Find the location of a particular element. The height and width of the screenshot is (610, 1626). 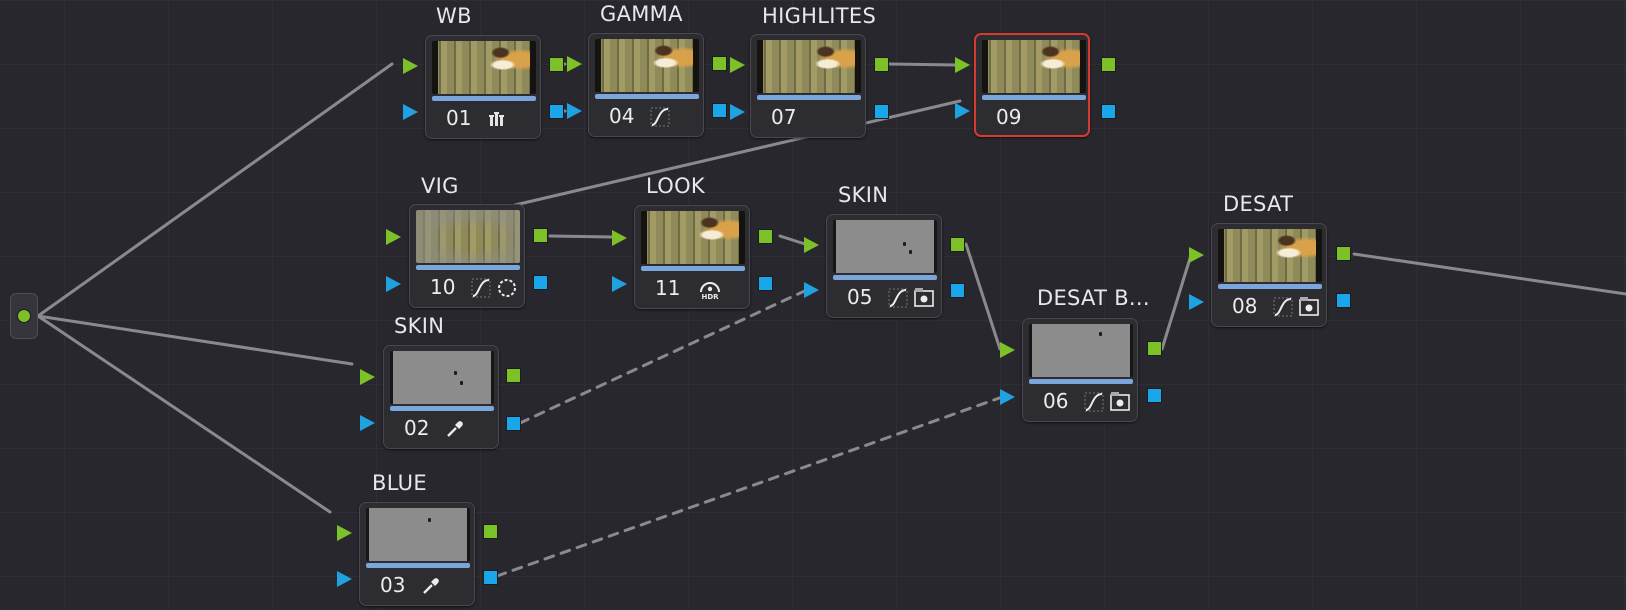

source-output-dot is located at coordinates (24, 316).